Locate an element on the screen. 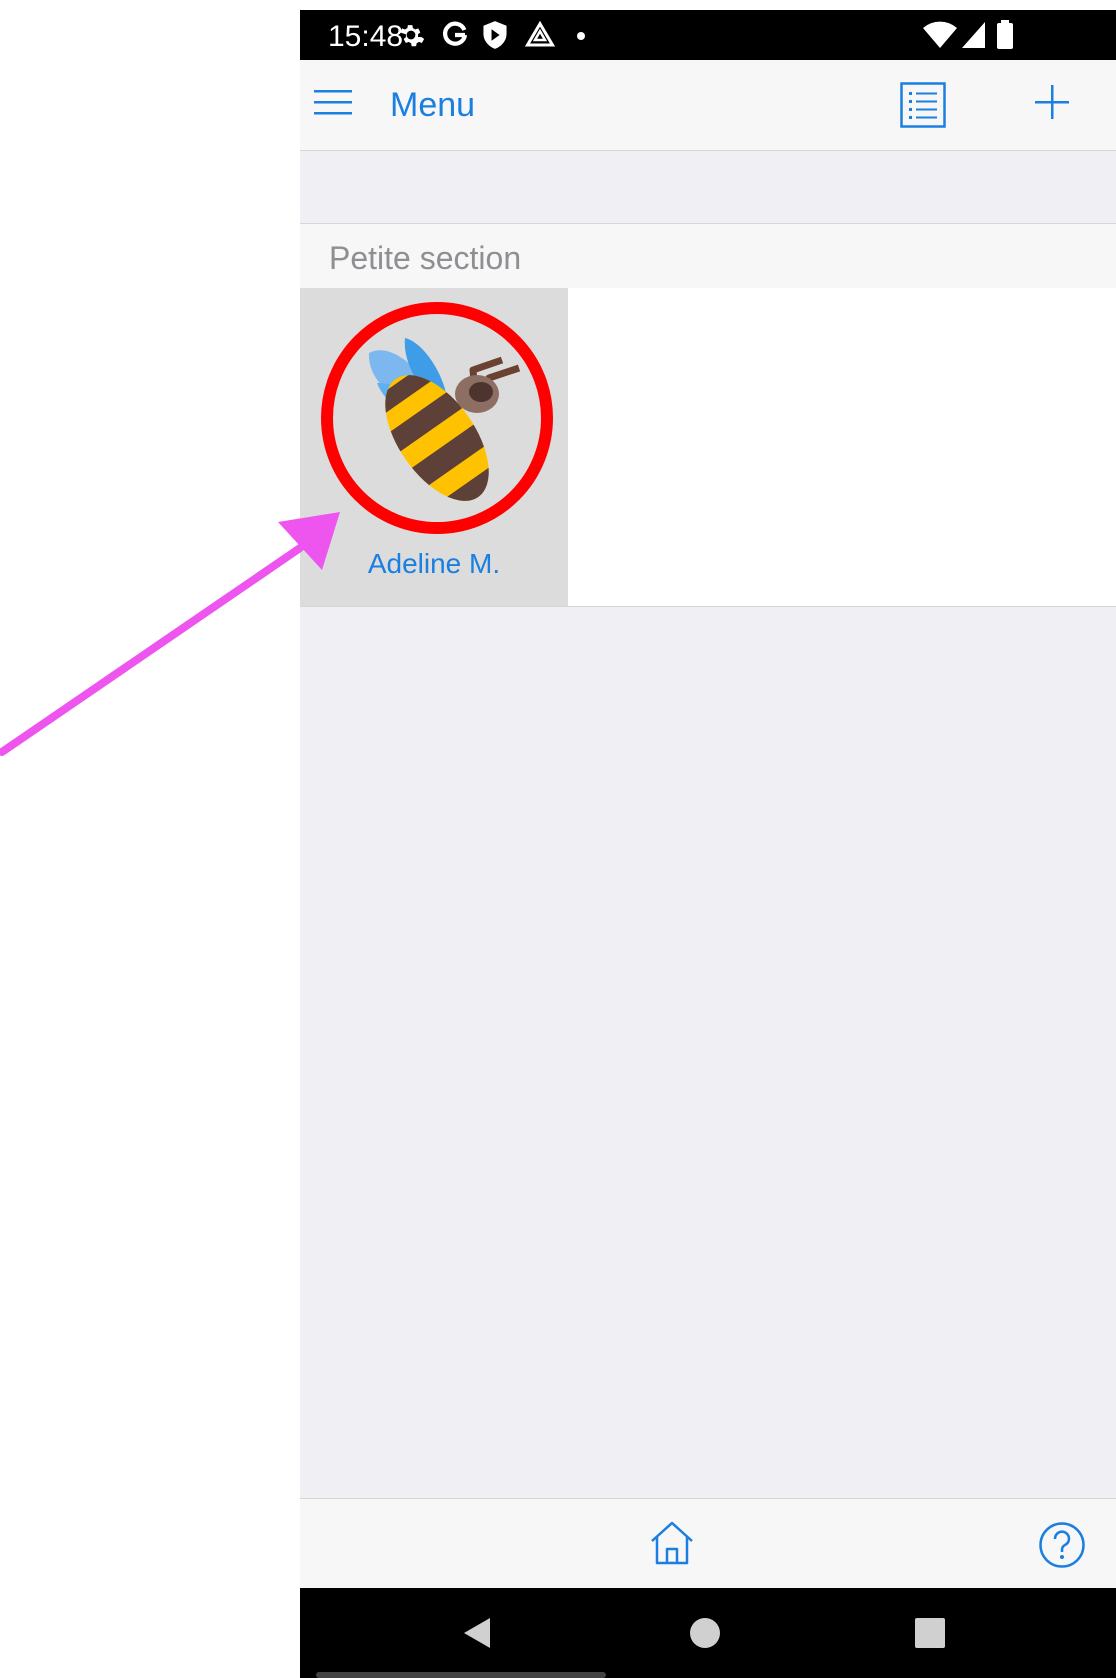 The width and height of the screenshot is (1116, 1678). back-triangle-icon is located at coordinates (477, 1633).